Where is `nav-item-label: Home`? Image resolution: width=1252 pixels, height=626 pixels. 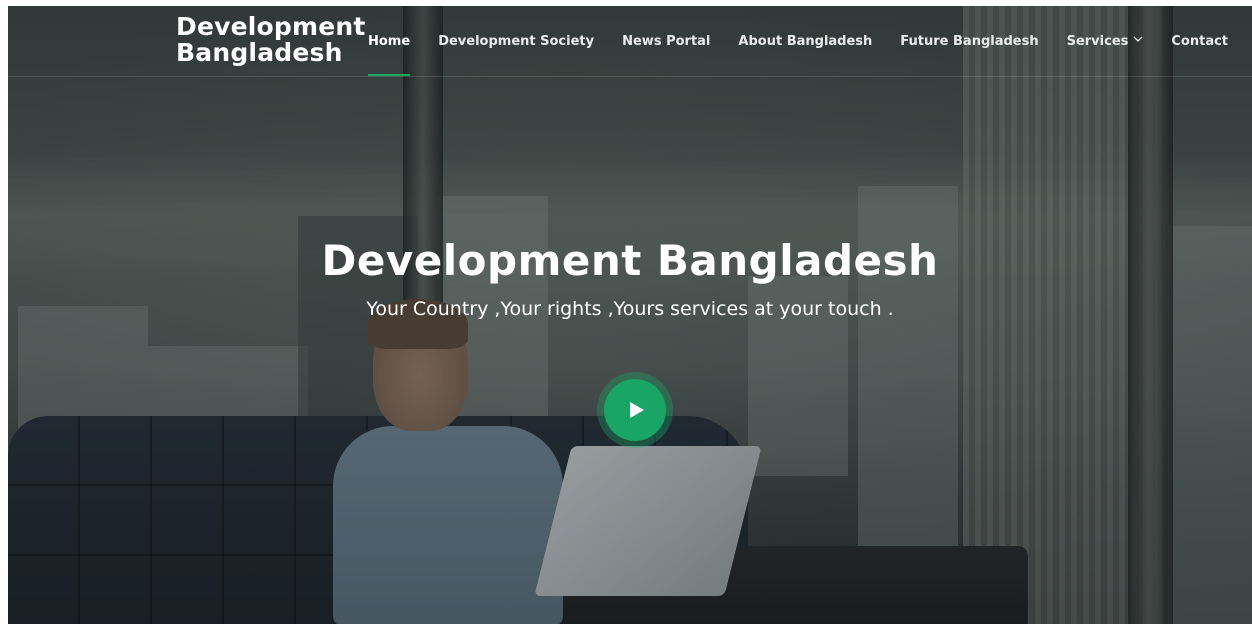 nav-item-label: Home is located at coordinates (389, 41).